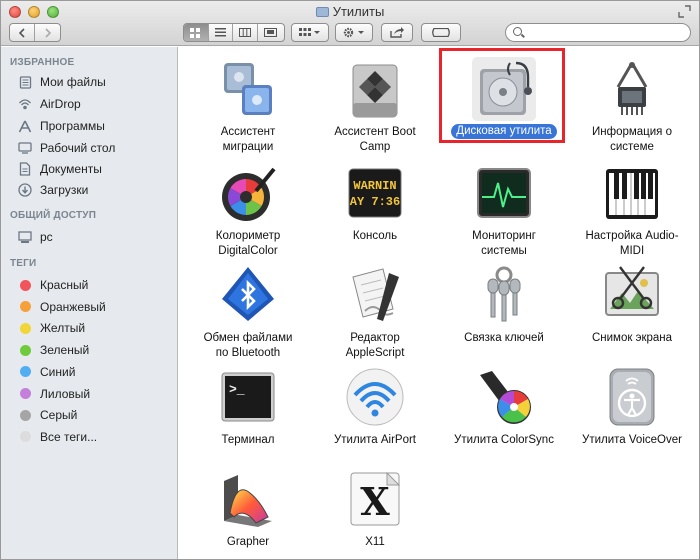 The height and width of the screenshot is (560, 700). Describe the element at coordinates (64, 285) in the screenshot. I see `sidebar-tag-label: Красный` at that location.